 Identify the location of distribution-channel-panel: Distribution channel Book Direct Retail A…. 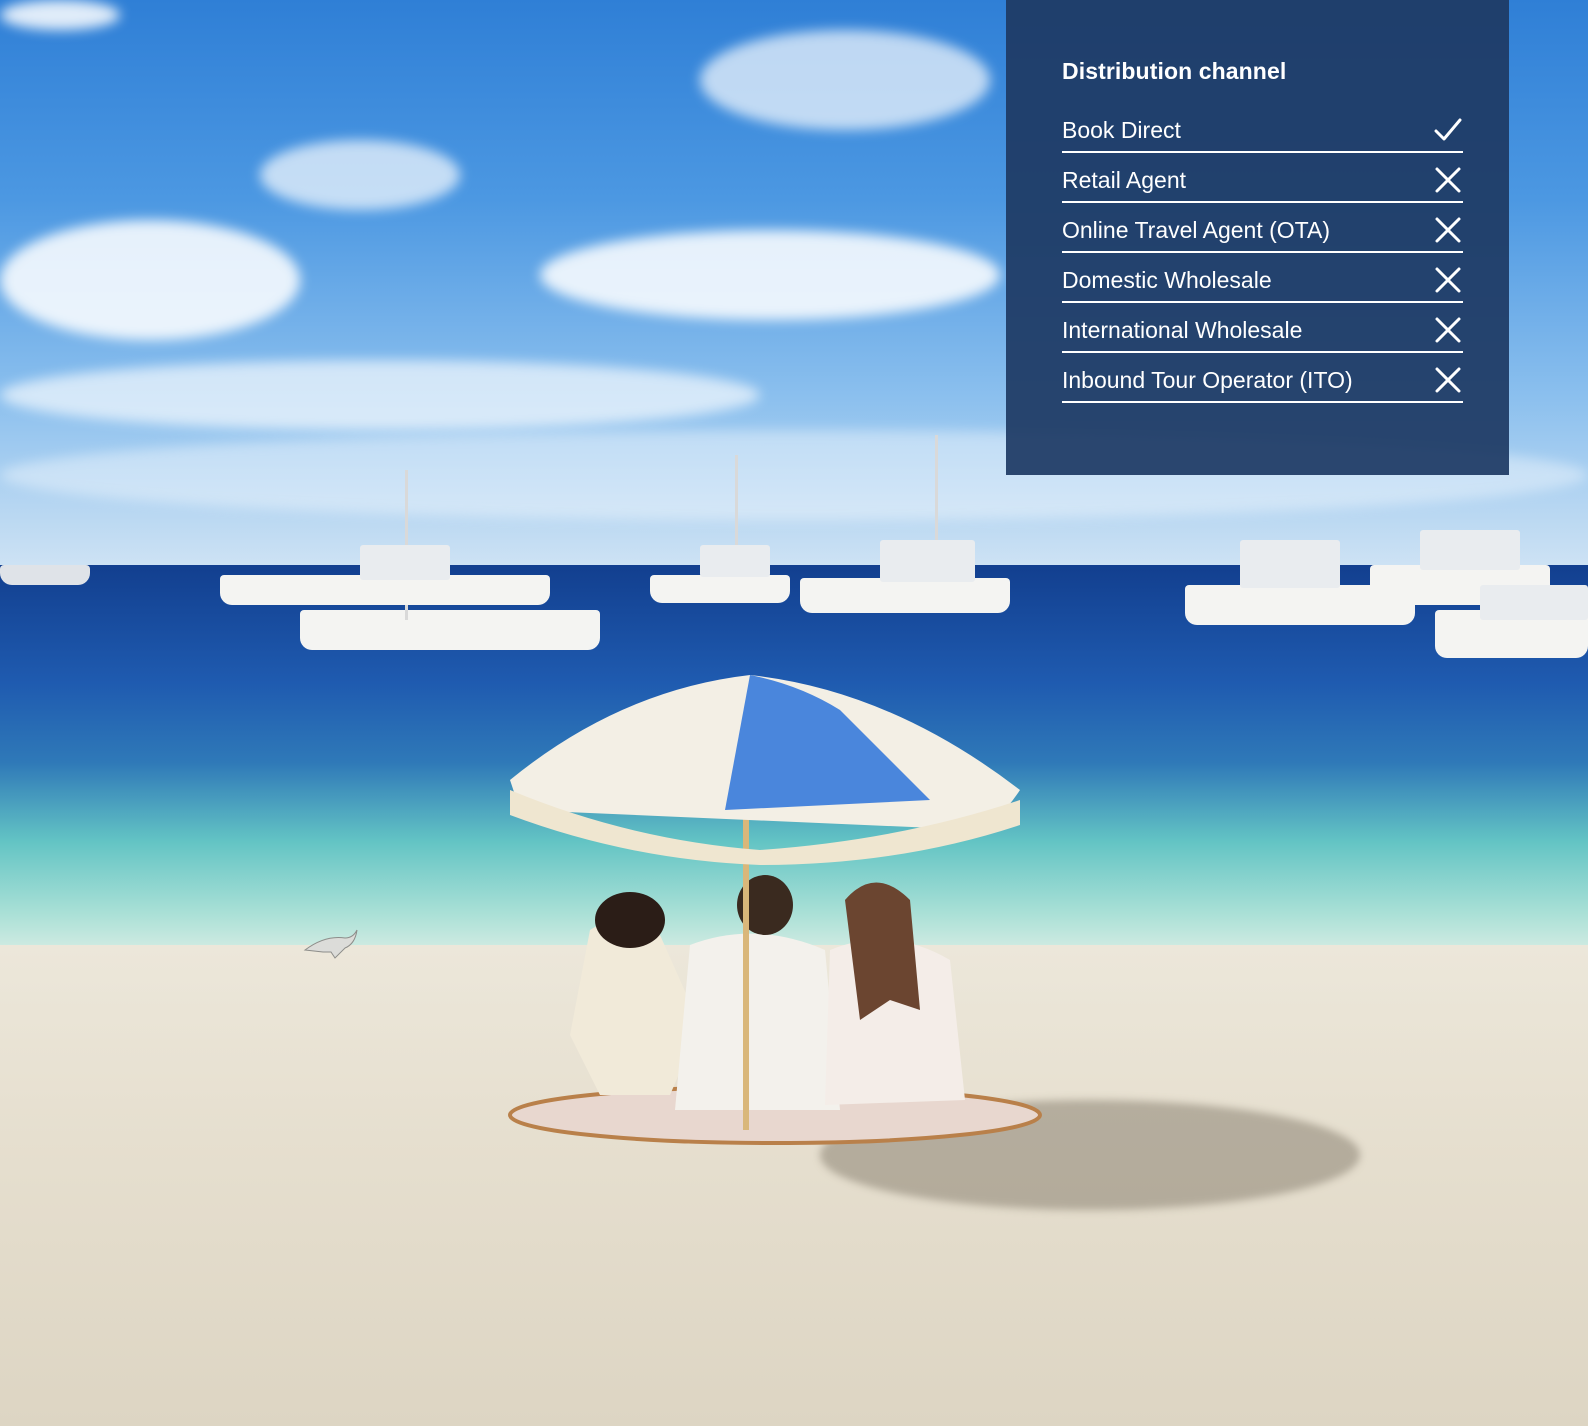
(1257, 237).